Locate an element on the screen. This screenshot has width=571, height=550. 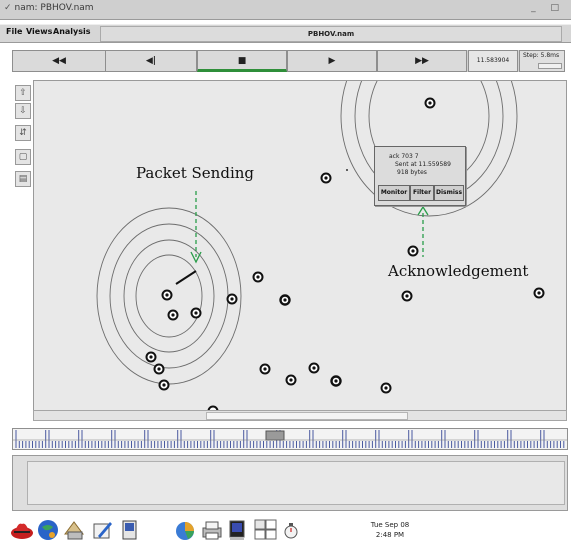
menu-bar: File Views Analysis PBHOV.nam is located at coordinates (285, 33).